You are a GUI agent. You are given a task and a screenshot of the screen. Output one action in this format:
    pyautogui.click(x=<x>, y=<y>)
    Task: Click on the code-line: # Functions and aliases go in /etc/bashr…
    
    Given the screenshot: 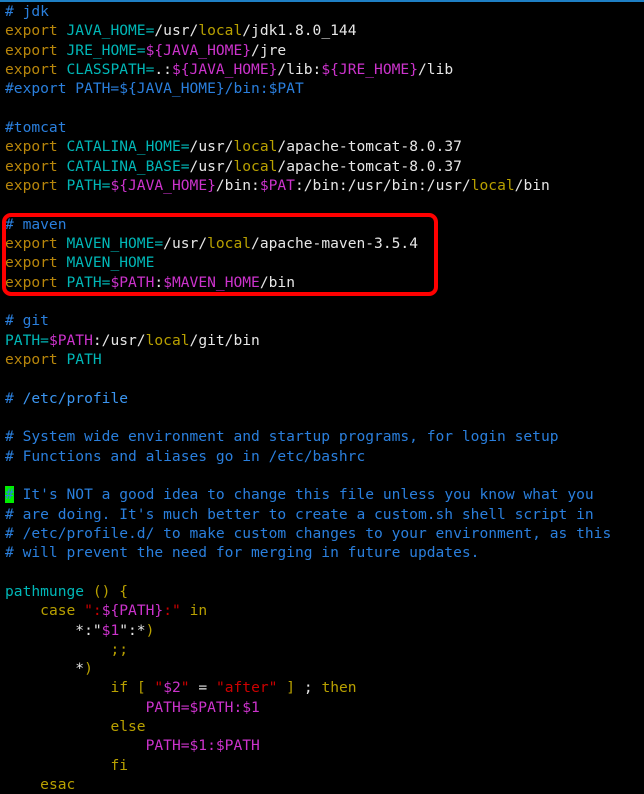 What is the action you would take?
    pyautogui.click(x=324, y=456)
    